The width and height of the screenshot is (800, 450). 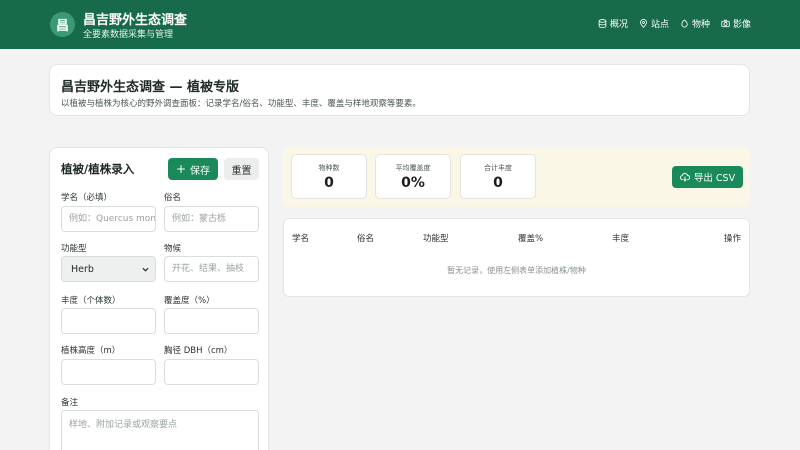 What do you see at coordinates (300, 238) in the screenshot?
I see `column-header: 学名` at bounding box center [300, 238].